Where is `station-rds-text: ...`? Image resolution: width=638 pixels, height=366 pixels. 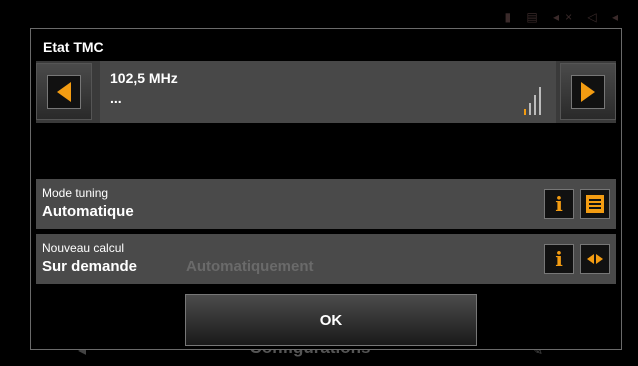 station-rds-text: ... is located at coordinates (116, 98).